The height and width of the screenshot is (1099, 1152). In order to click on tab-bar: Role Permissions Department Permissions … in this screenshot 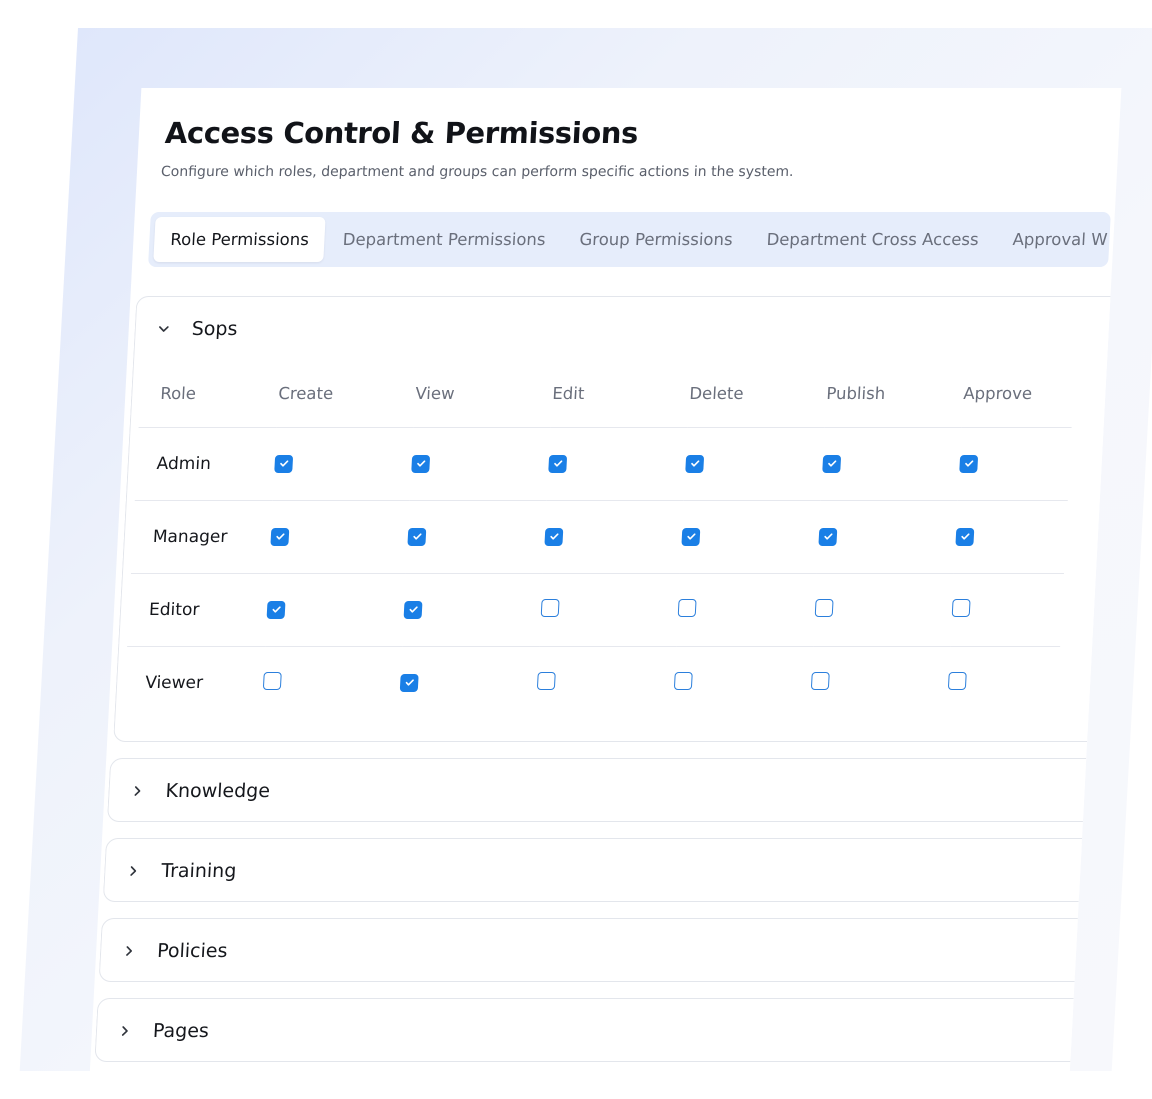, I will do `click(629, 239)`.